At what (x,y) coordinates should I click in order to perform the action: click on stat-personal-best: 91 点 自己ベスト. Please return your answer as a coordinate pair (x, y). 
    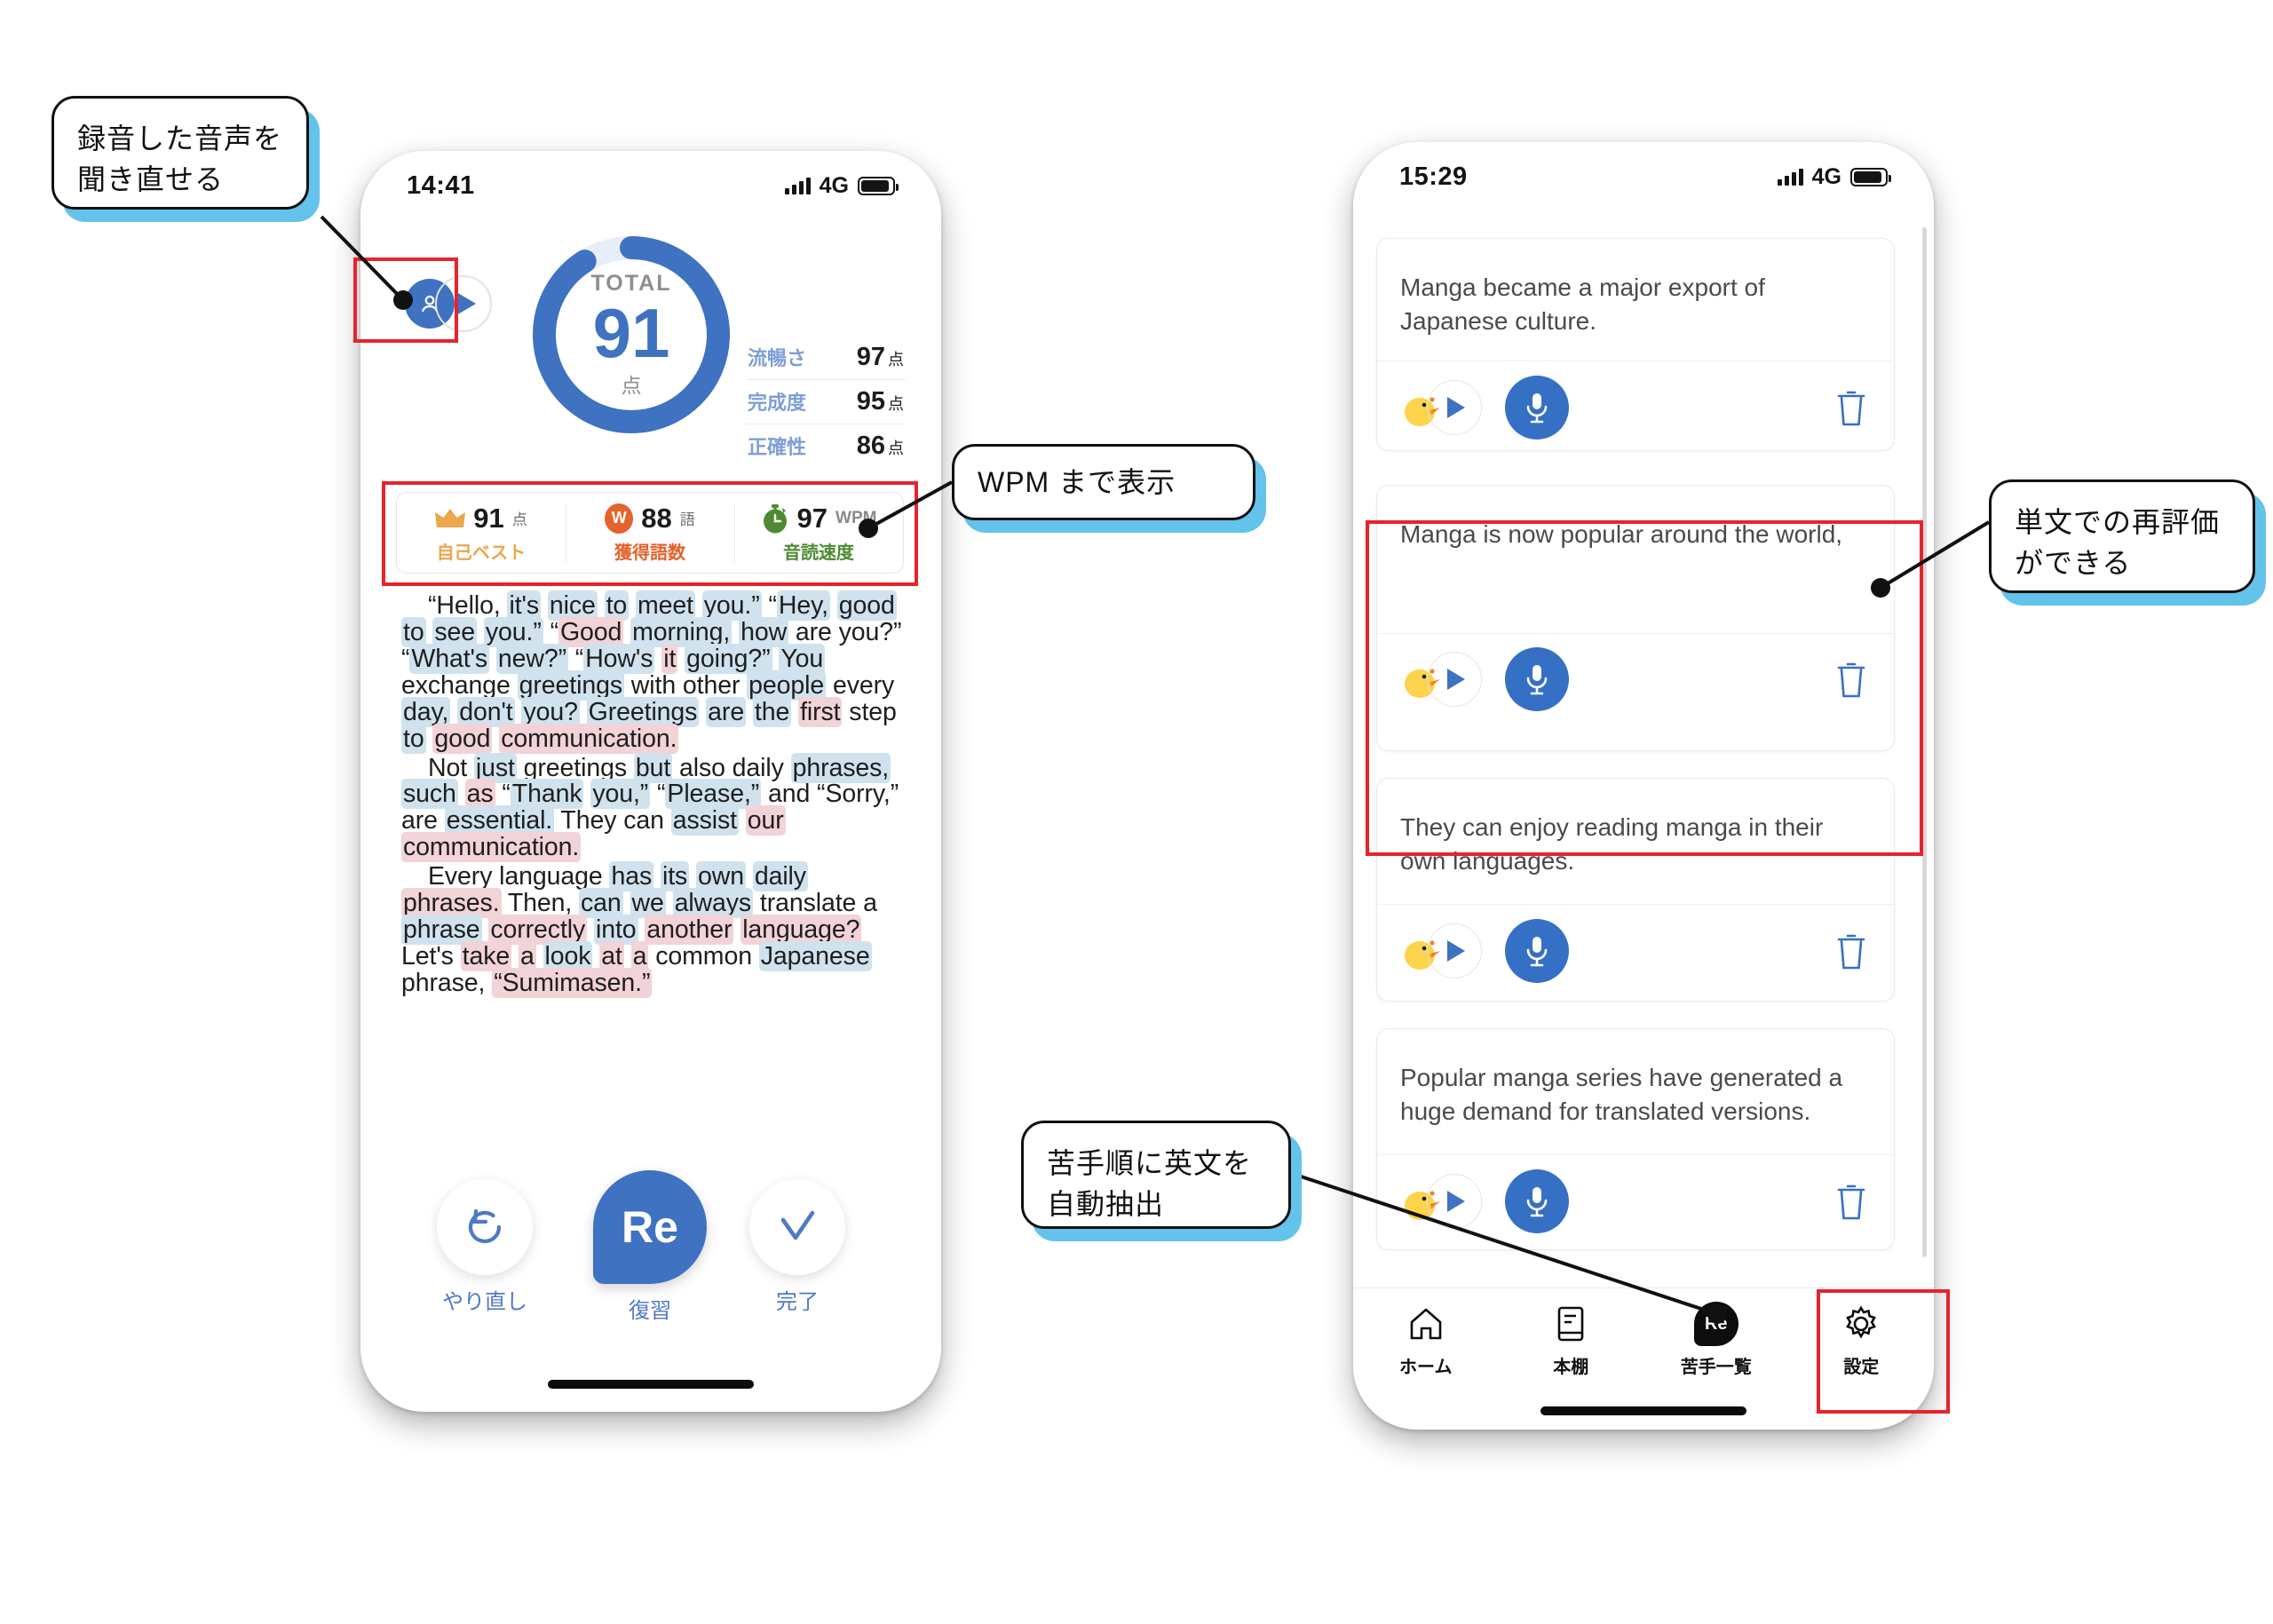
    Looking at the image, I should click on (481, 533).